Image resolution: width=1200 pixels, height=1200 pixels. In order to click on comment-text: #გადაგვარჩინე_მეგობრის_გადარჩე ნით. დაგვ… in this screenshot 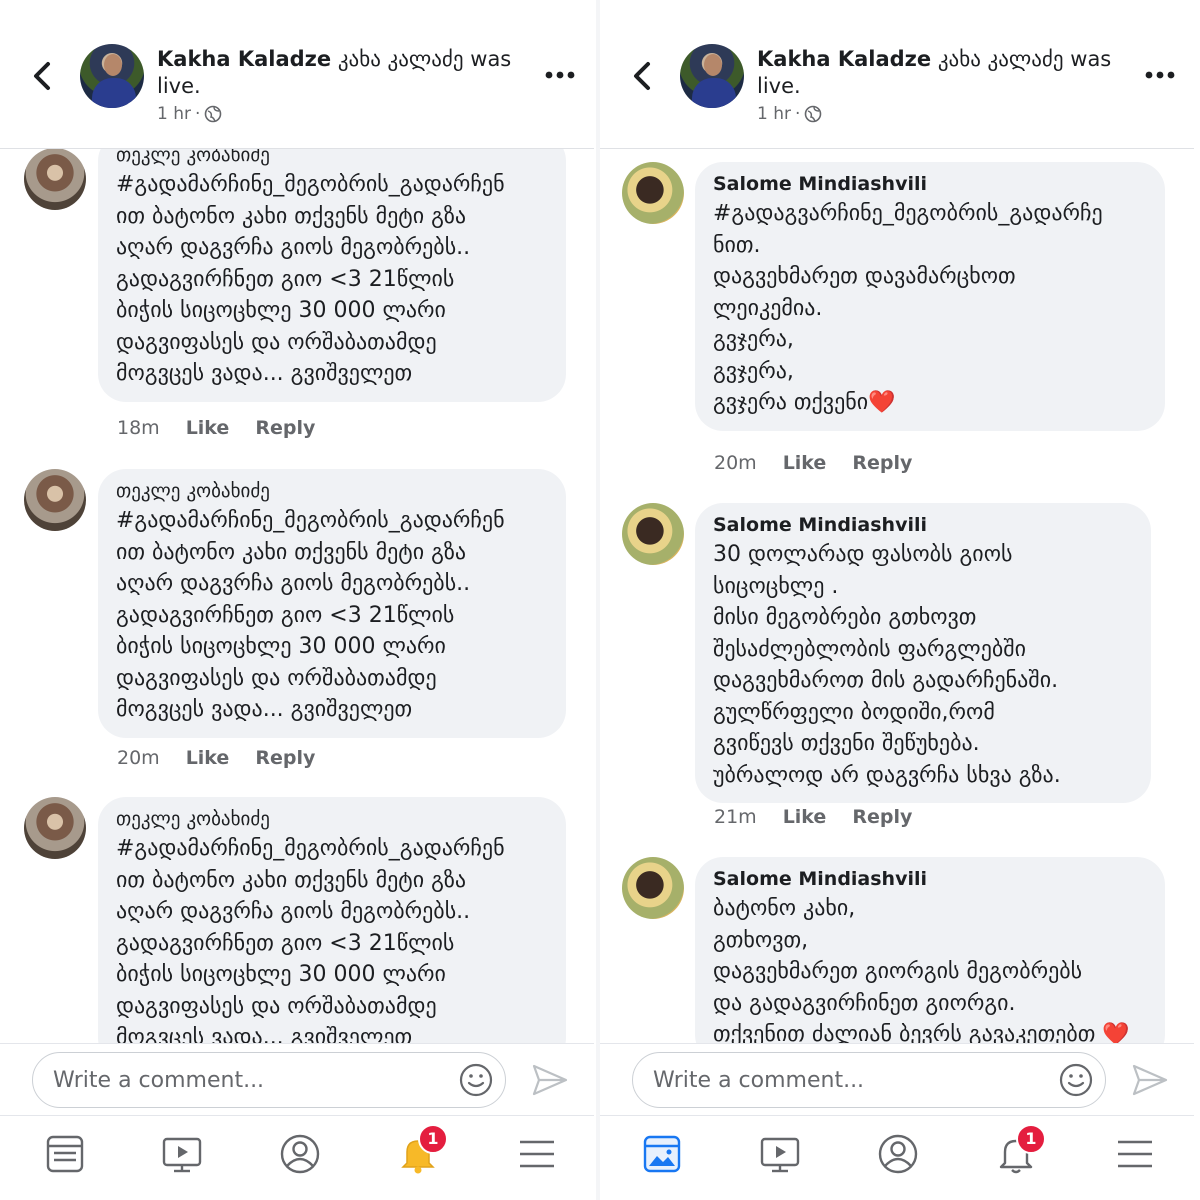, I will do `click(908, 308)`.